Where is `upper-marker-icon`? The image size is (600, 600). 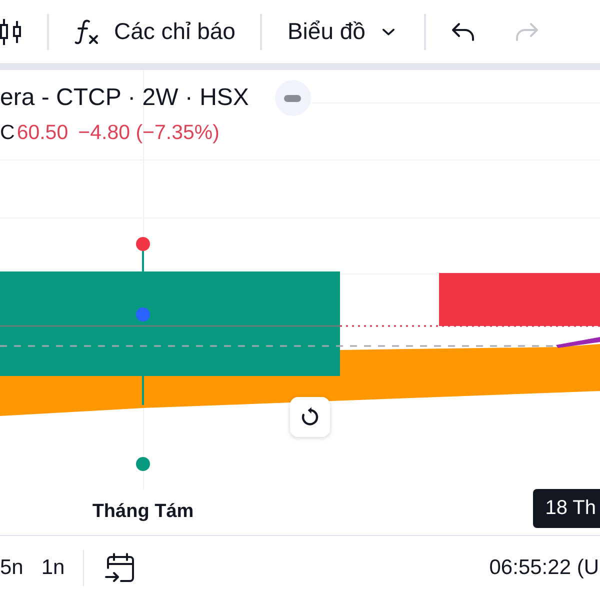 upper-marker-icon is located at coordinates (143, 244).